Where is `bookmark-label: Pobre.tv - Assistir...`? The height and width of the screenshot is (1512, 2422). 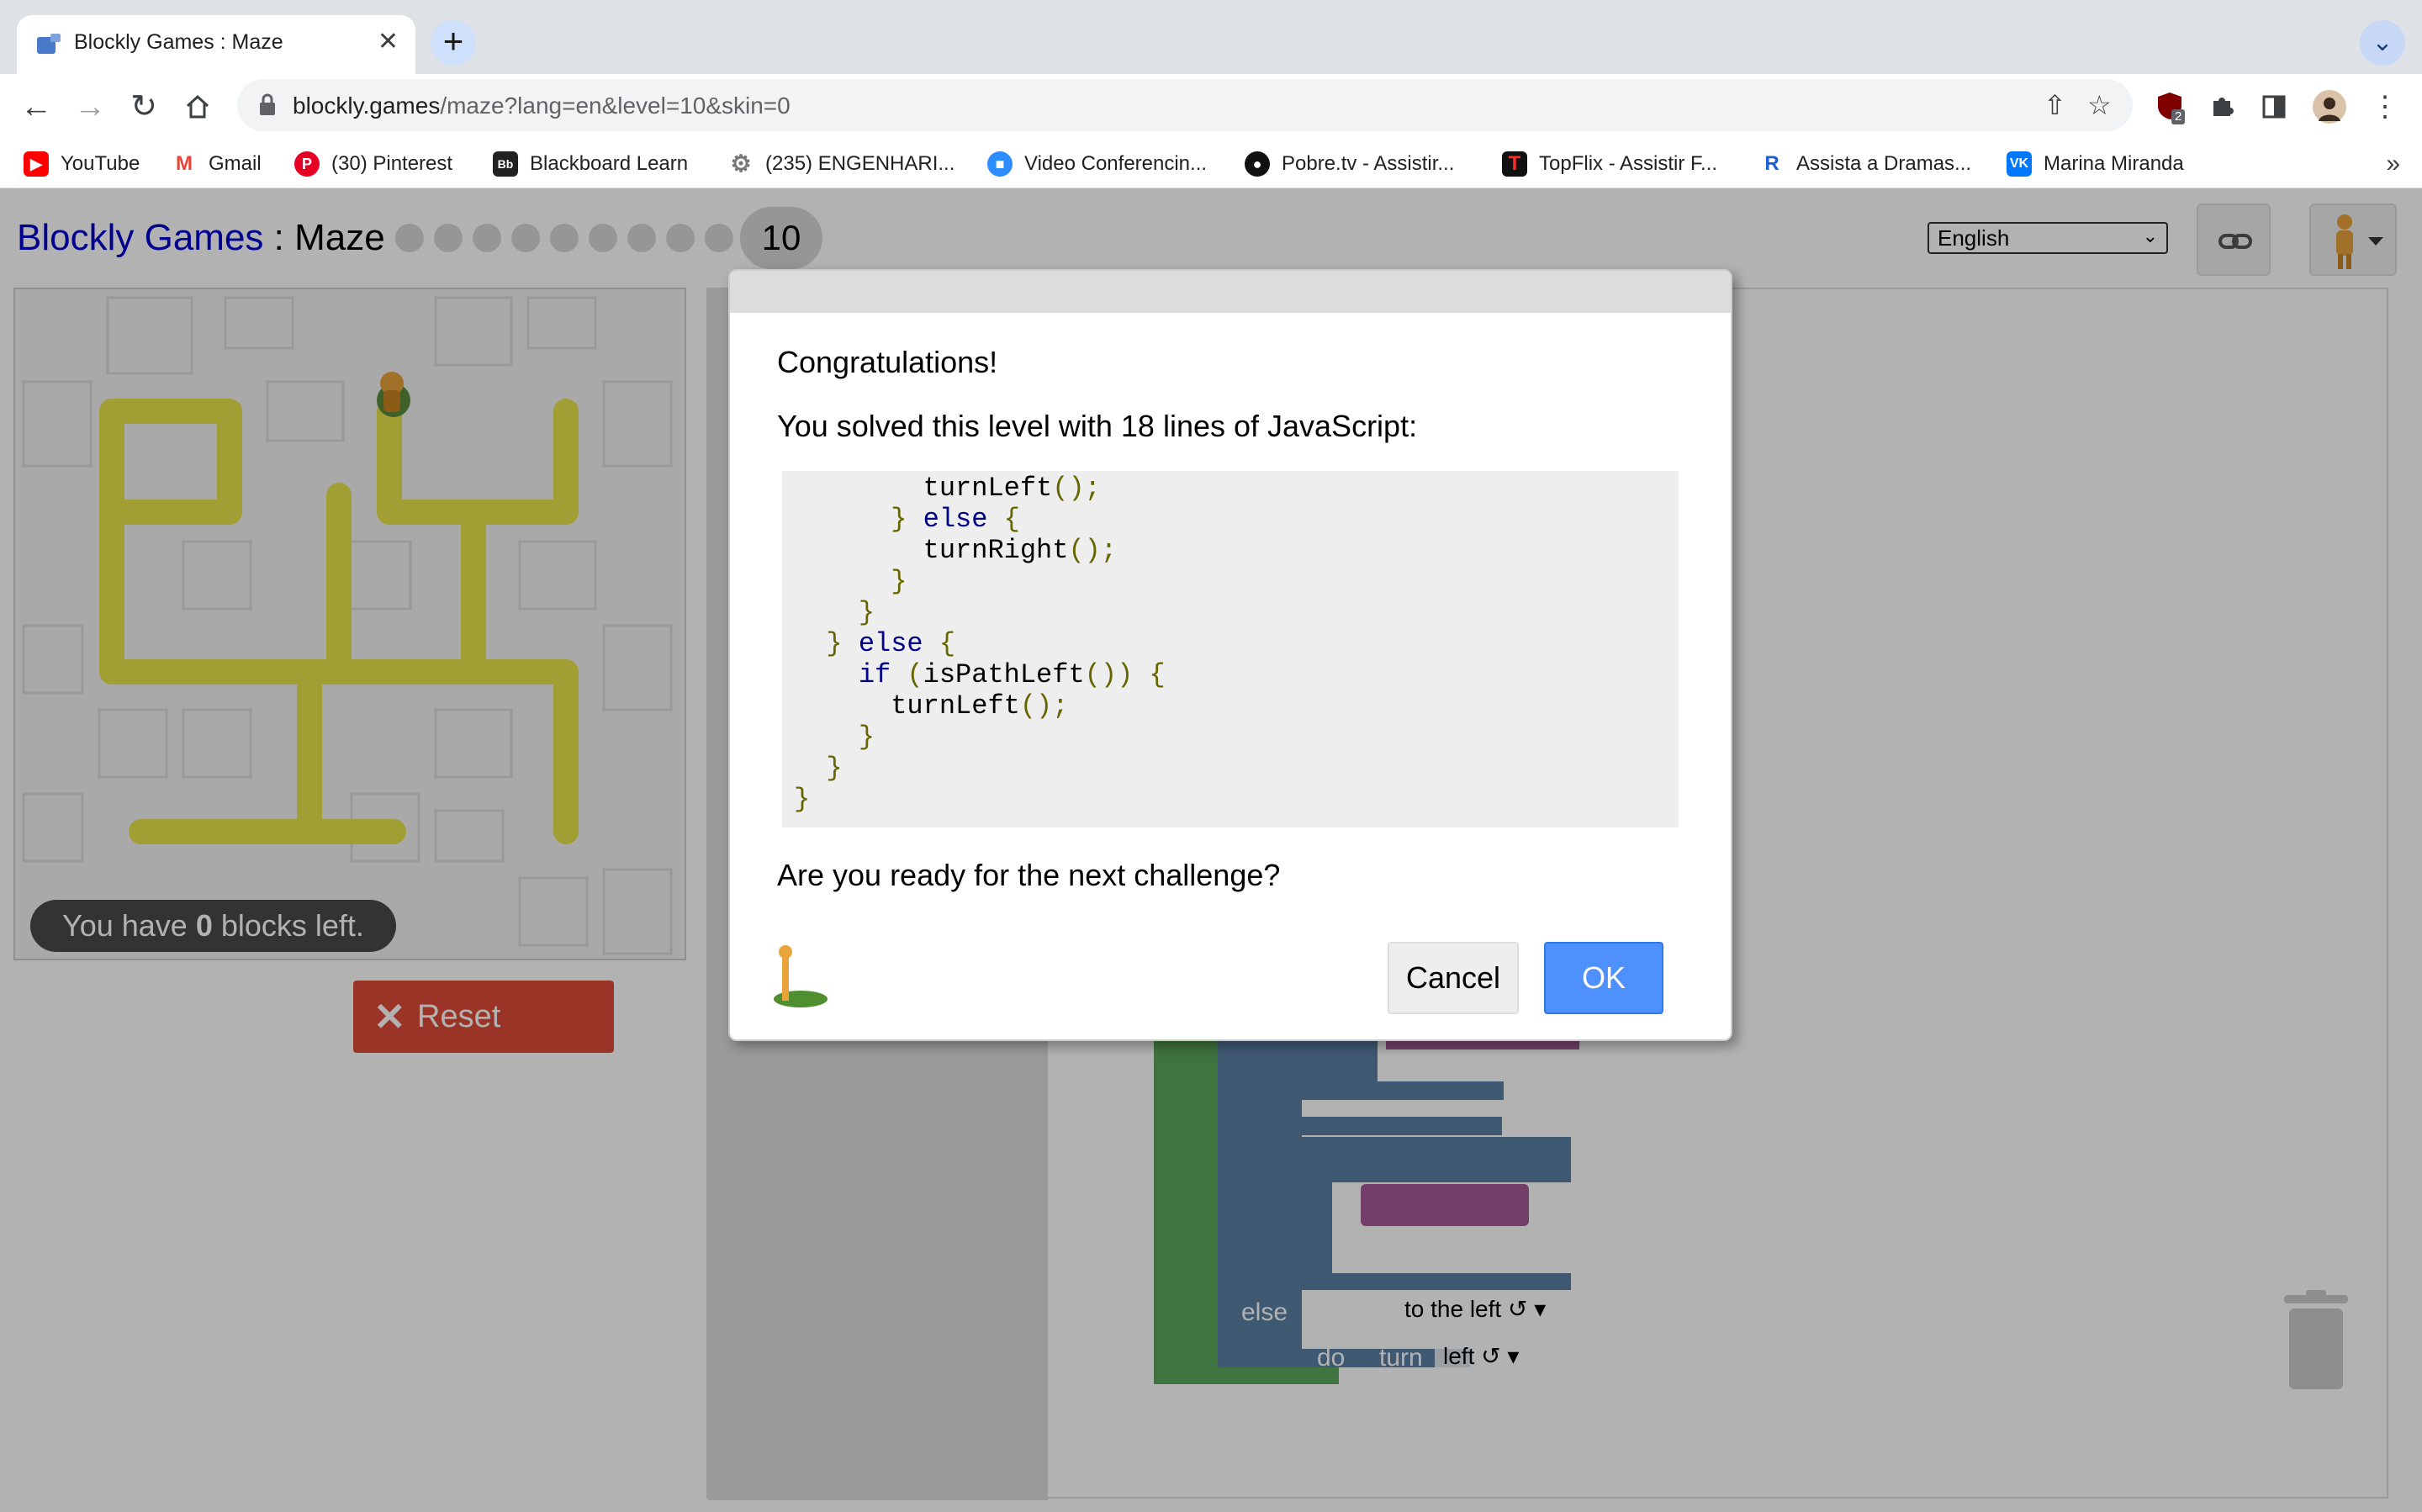
bookmark-label: Pobre.tv - Assistir... is located at coordinates (1368, 163).